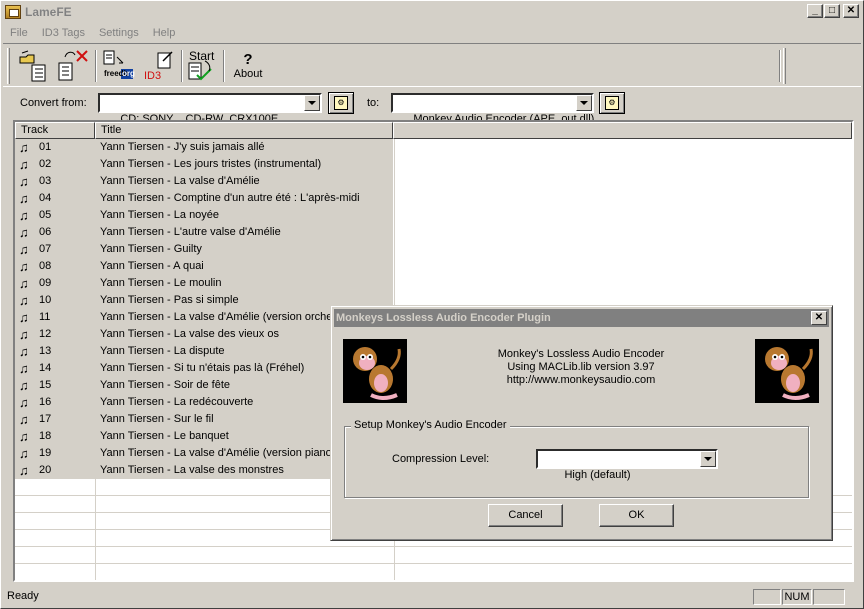  Describe the element at coordinates (636, 515) in the screenshot. I see `ok-button: OK` at that location.